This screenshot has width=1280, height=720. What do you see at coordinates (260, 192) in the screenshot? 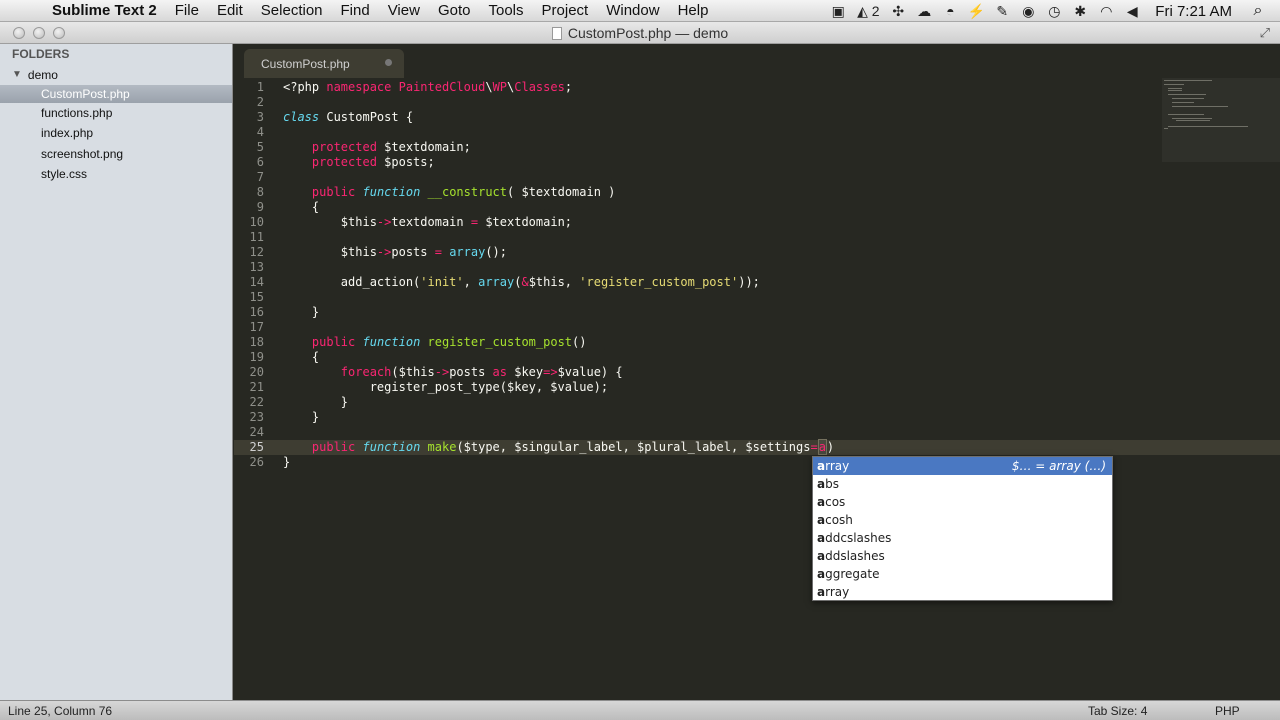
I see `line-number: 8` at bounding box center [260, 192].